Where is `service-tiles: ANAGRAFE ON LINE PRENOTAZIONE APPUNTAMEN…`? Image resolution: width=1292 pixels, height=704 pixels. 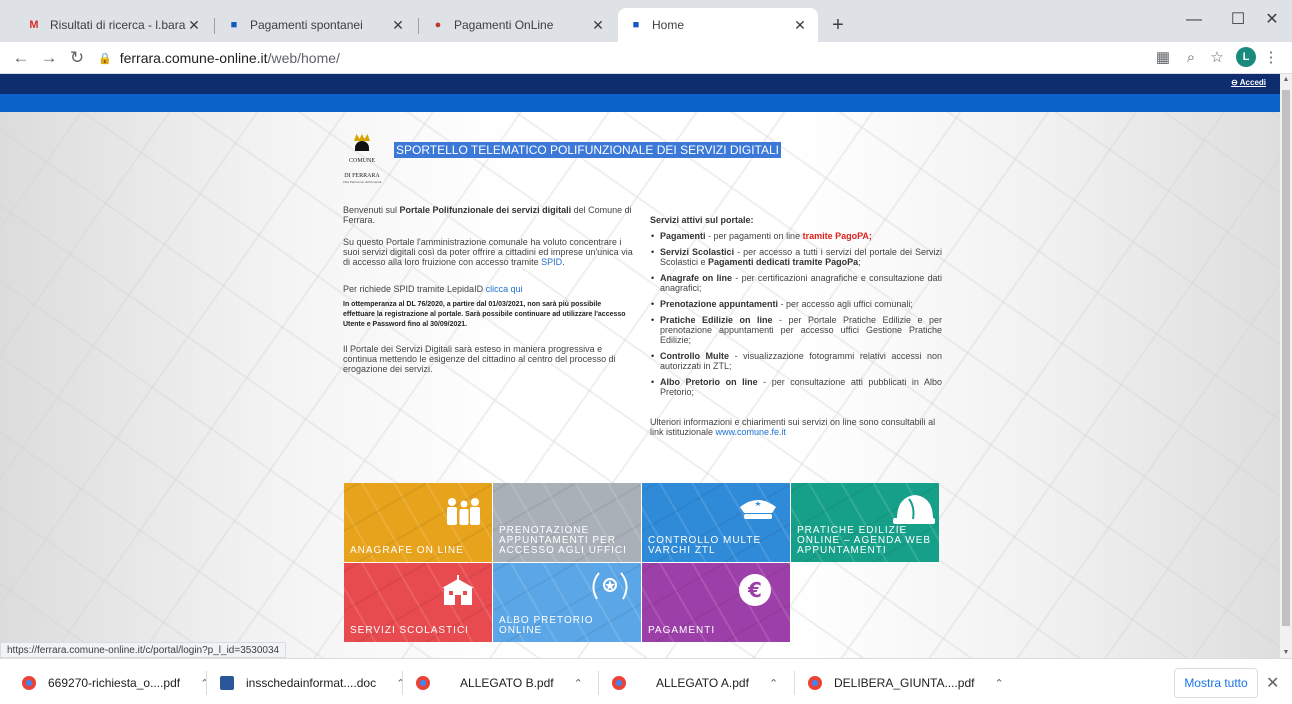 service-tiles: ANAGRAFE ON LINE PRENOTAZIONE APPUNTAMEN… is located at coordinates (642, 564).